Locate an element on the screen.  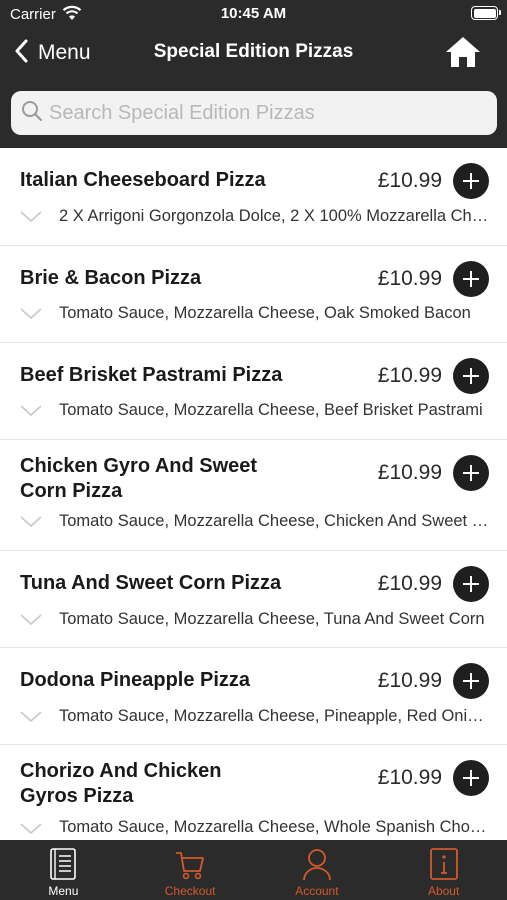
tab-menu: Menu is located at coordinates (63, 870).